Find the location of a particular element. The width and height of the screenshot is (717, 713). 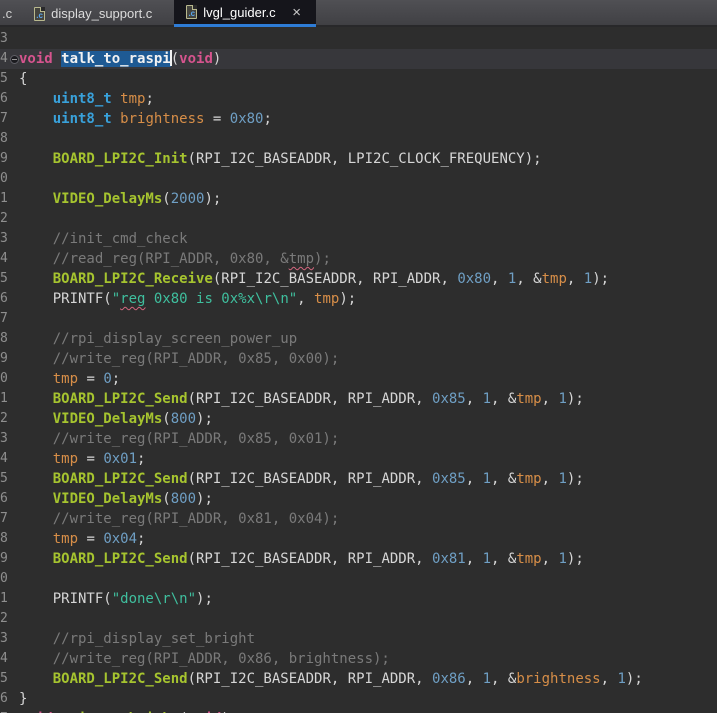

code-token: ) is located at coordinates (217, 59).